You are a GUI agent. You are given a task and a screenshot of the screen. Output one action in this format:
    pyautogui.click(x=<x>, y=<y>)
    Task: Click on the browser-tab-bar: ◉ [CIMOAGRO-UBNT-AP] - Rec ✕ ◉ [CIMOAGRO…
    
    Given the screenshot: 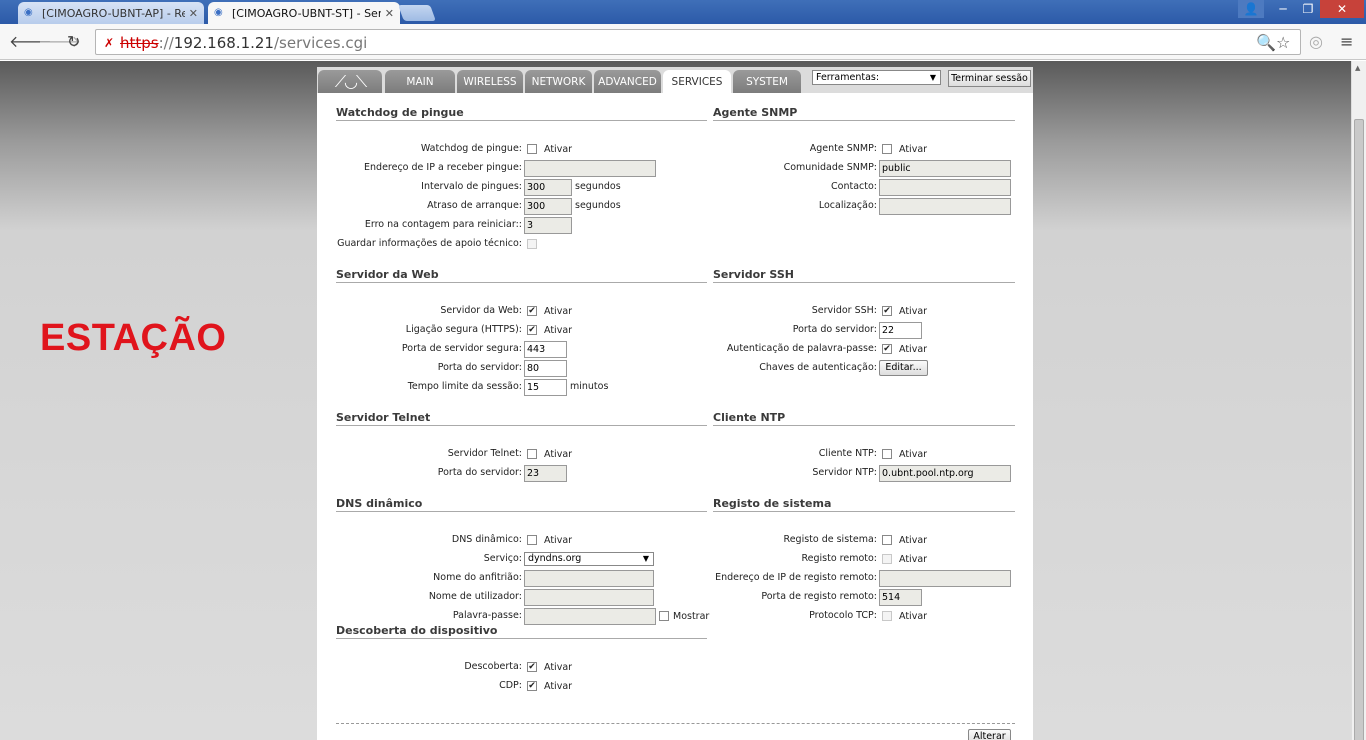 What is the action you would take?
    pyautogui.click(x=683, y=12)
    